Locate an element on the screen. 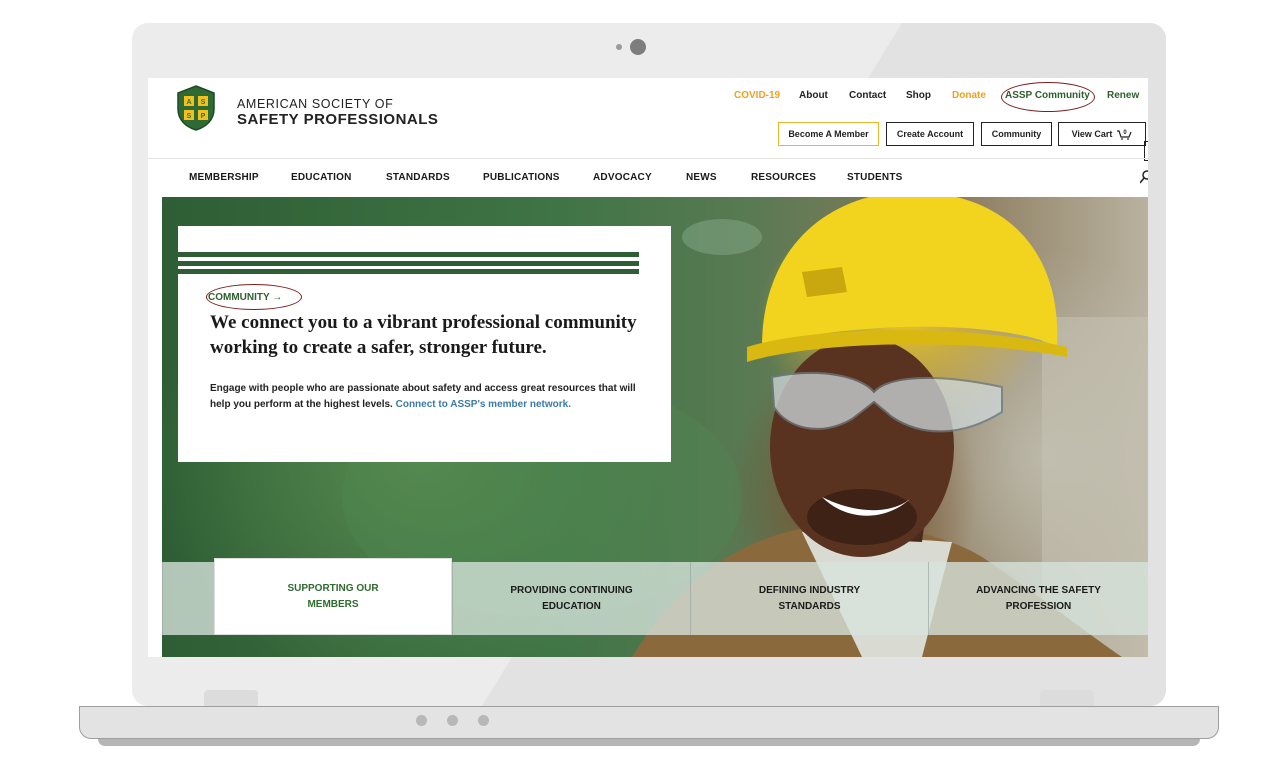  nav-item-news: NEWS is located at coordinates (701, 177).